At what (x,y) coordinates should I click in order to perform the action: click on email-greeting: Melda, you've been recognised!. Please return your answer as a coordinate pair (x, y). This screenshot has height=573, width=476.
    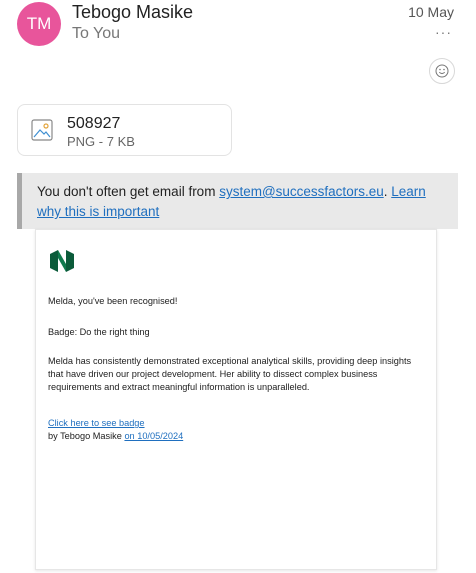
    Looking at the image, I should click on (113, 301).